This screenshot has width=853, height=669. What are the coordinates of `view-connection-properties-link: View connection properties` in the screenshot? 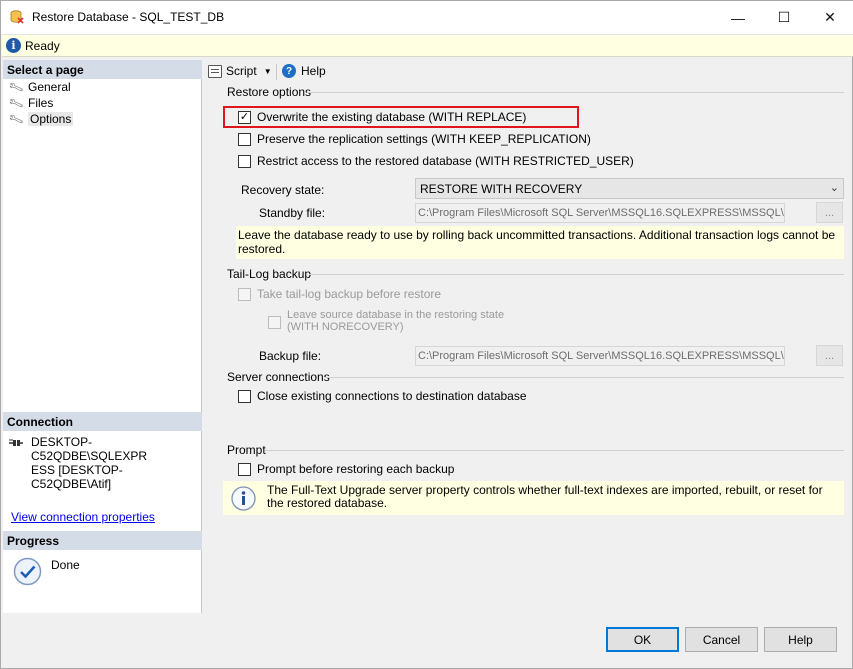 It's located at (83, 517).